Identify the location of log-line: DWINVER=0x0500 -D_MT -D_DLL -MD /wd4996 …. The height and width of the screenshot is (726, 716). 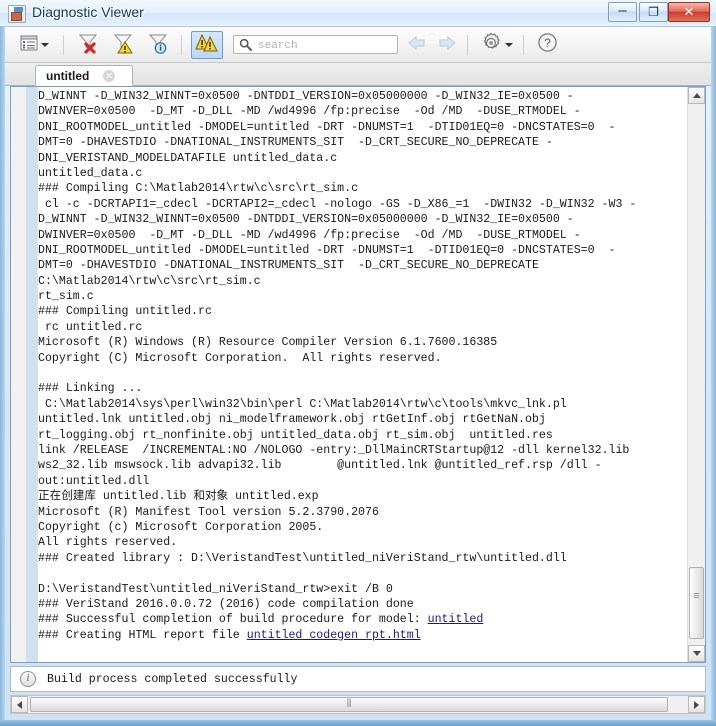
(362, 235).